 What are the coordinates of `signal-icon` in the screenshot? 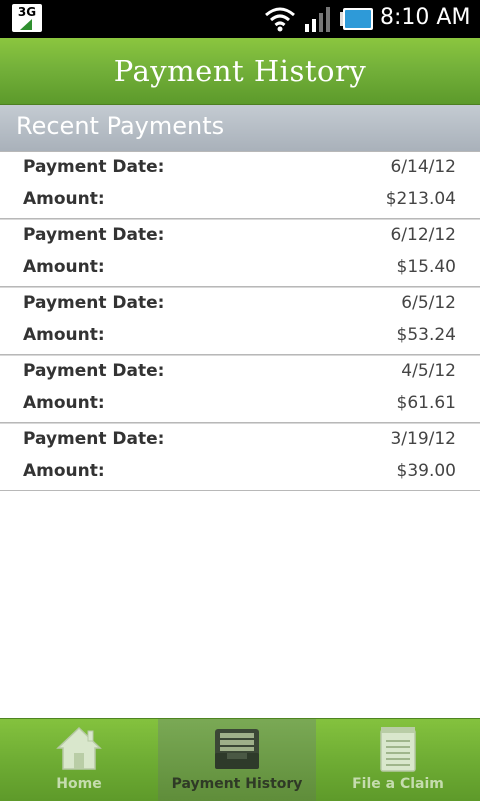 It's located at (317, 19).